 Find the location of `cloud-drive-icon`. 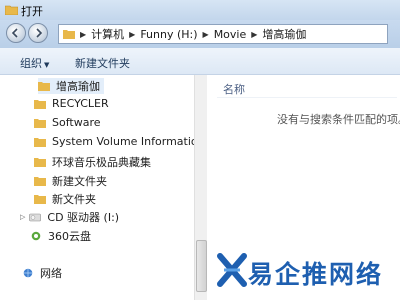

cloud-drive-icon is located at coordinates (36, 236).